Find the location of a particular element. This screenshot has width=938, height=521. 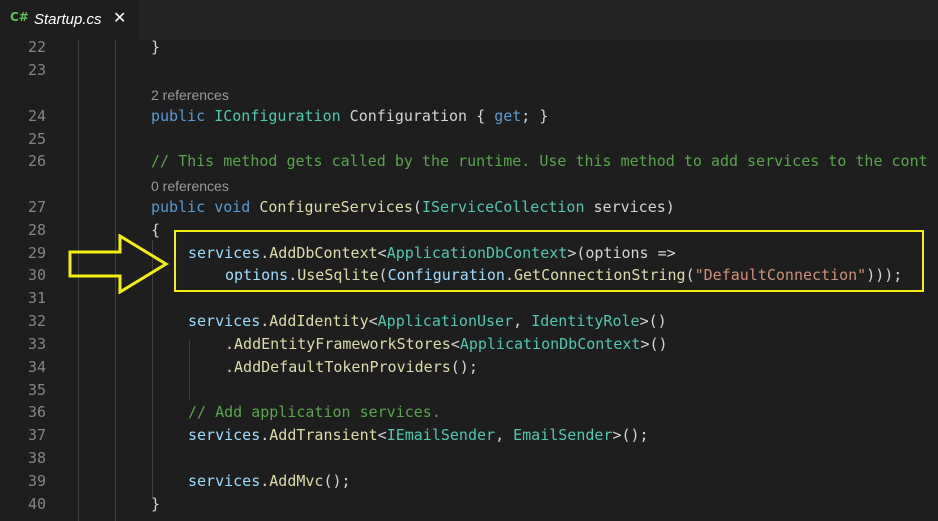

line-number: 37 is located at coordinates (36, 435).